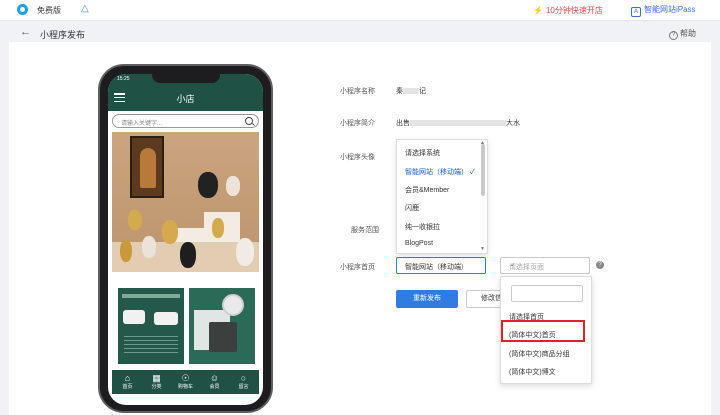 Image resolution: width=720 pixels, height=415 pixels. I want to click on name-value-start: 秦, so click(399, 91).